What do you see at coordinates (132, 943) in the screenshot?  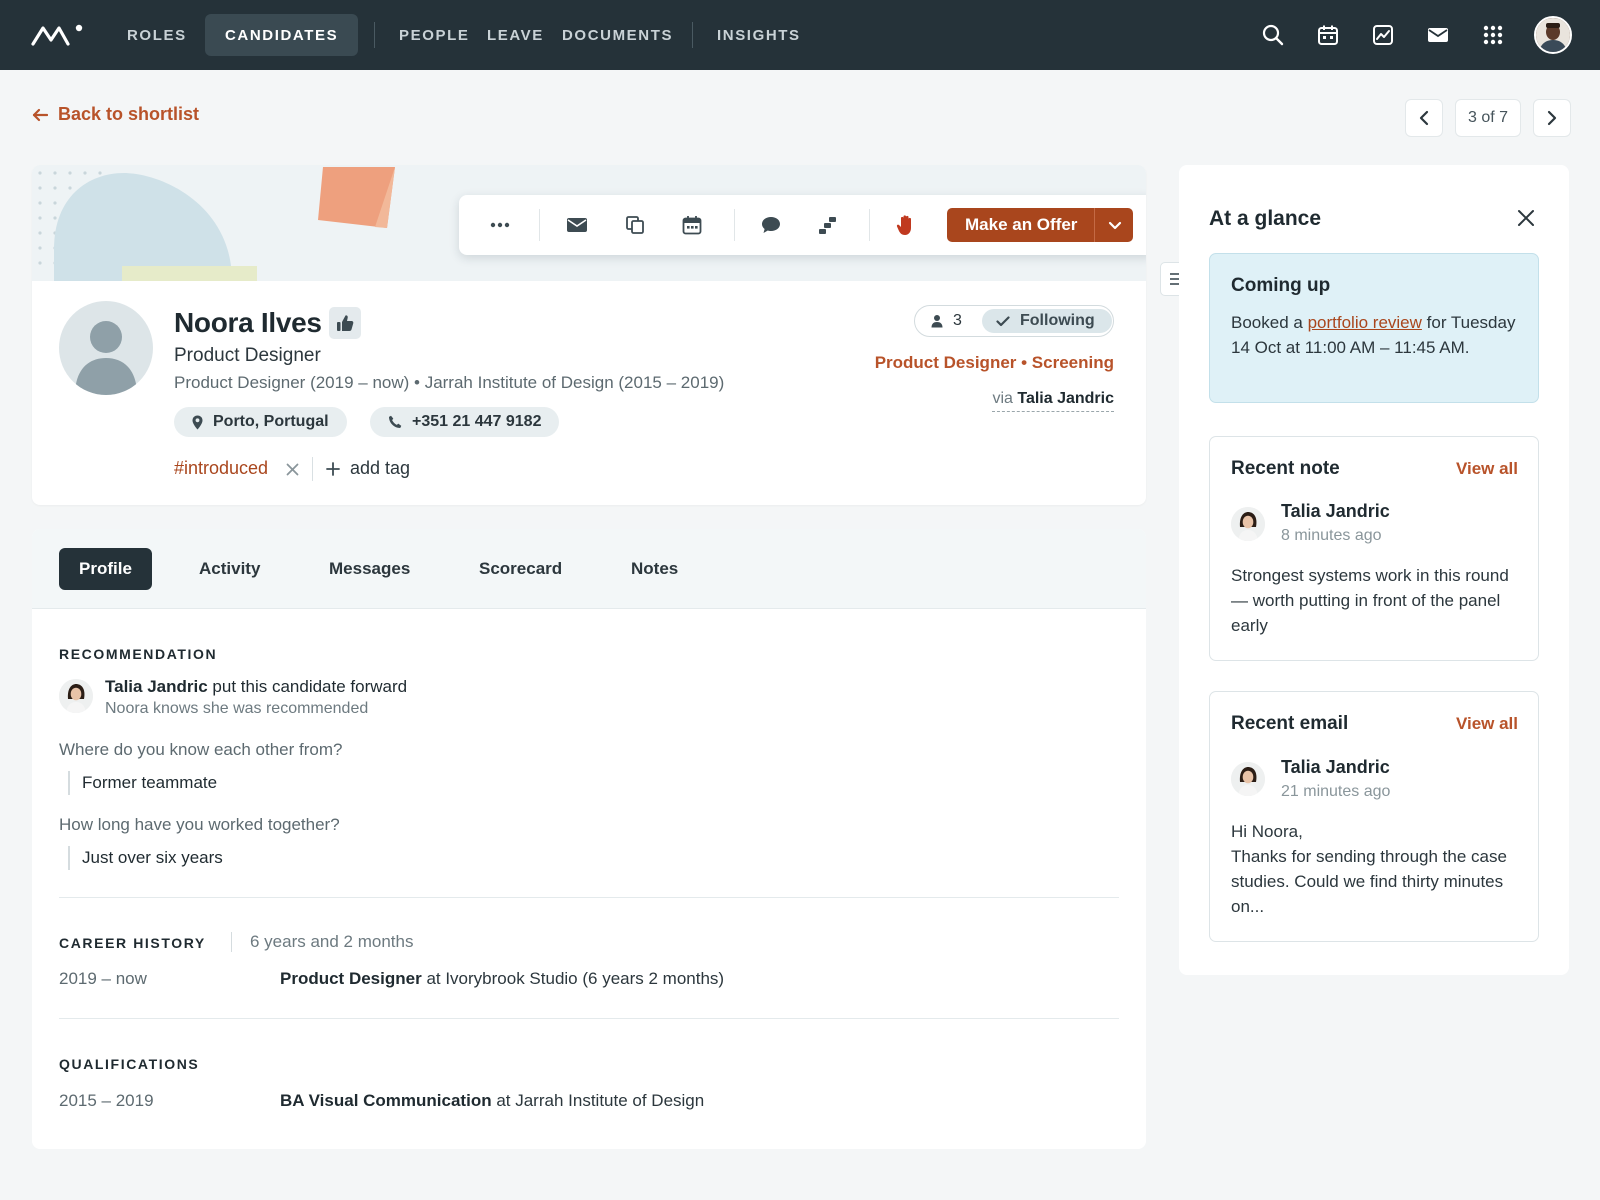 I see `career-history-heading: CAREER HISTORY` at bounding box center [132, 943].